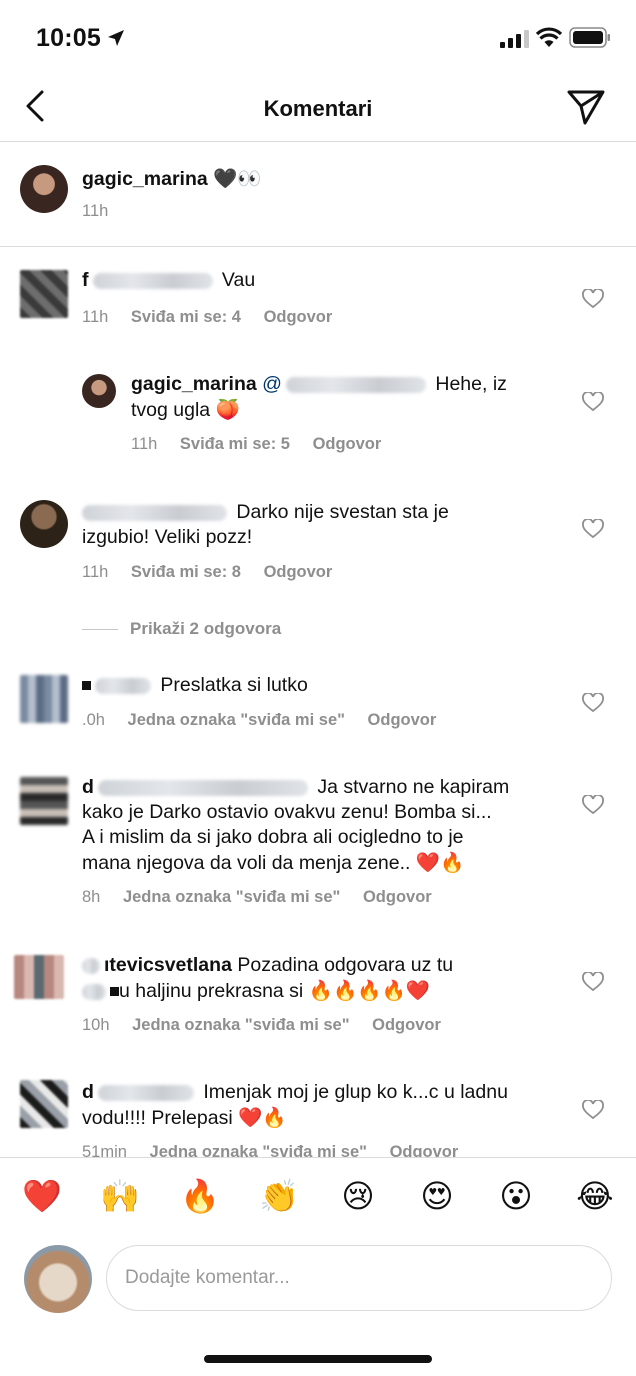  I want to click on comment-time: 51min, so click(104, 1150).